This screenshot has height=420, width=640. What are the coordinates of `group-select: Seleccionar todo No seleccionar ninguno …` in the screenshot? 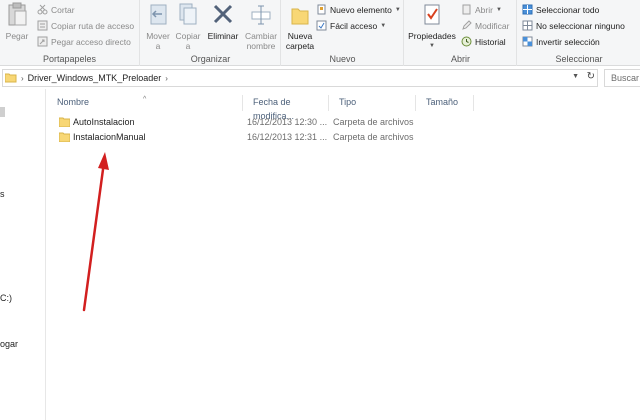 It's located at (579, 33).